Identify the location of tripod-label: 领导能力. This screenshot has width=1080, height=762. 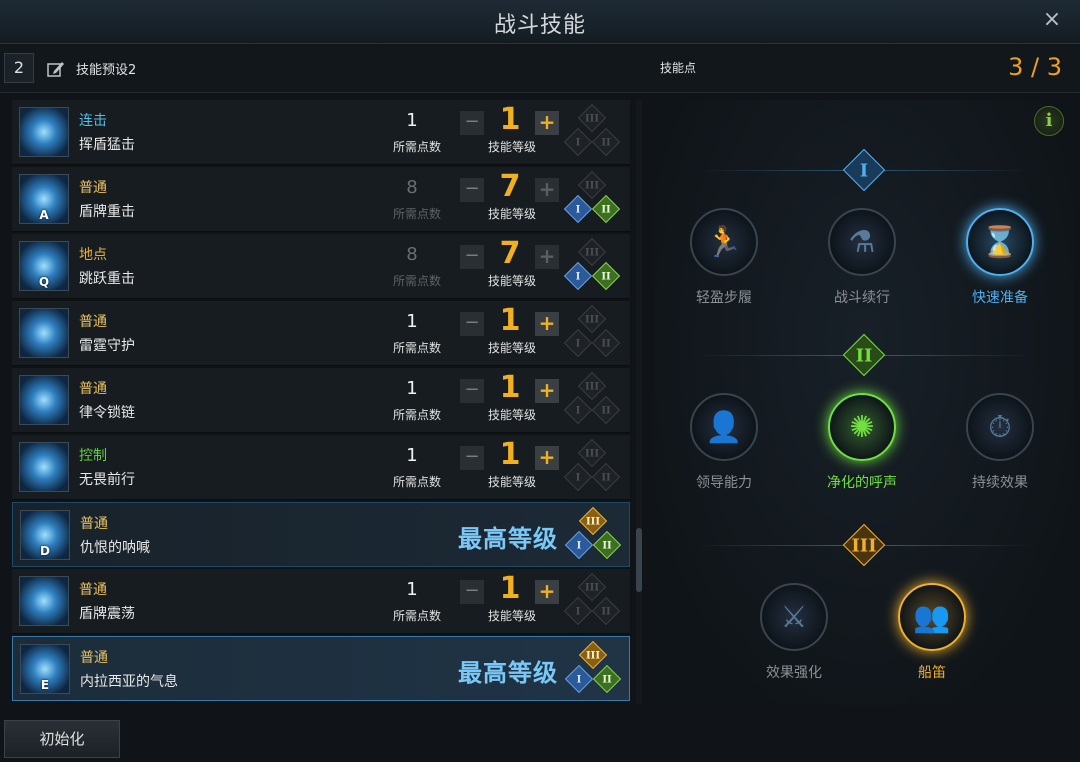
(724, 483).